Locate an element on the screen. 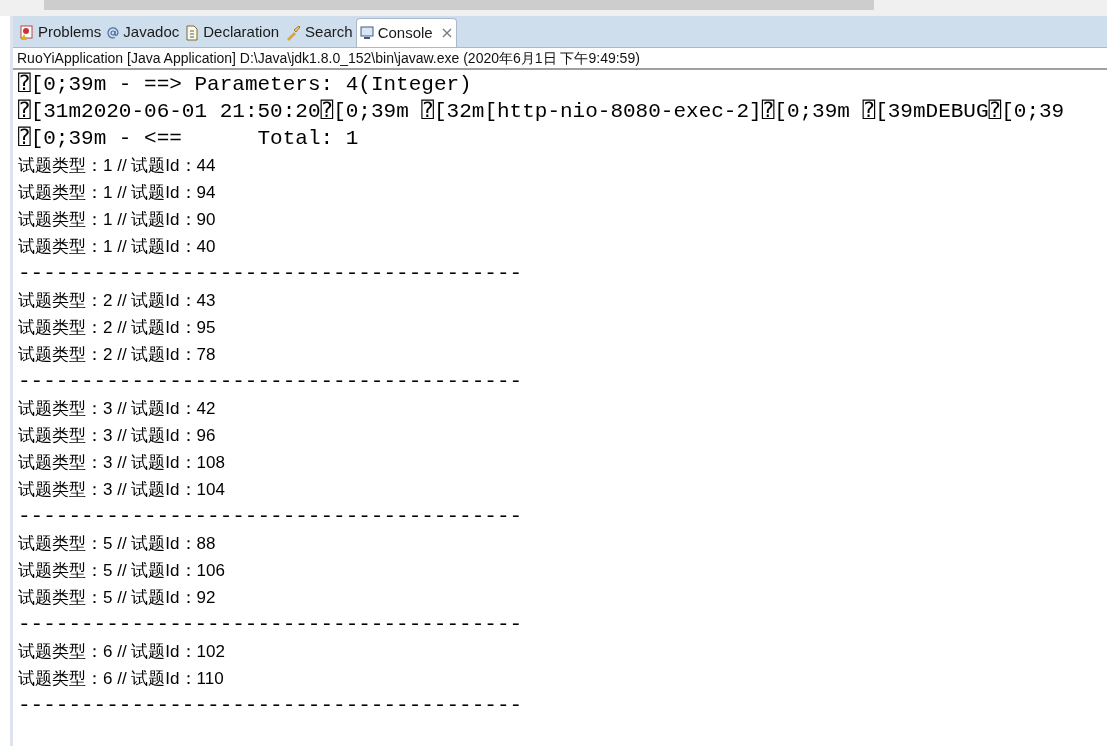 Image resolution: width=1107 pixels, height=746 pixels. view-tab: Javadoc is located at coordinates (143, 32).